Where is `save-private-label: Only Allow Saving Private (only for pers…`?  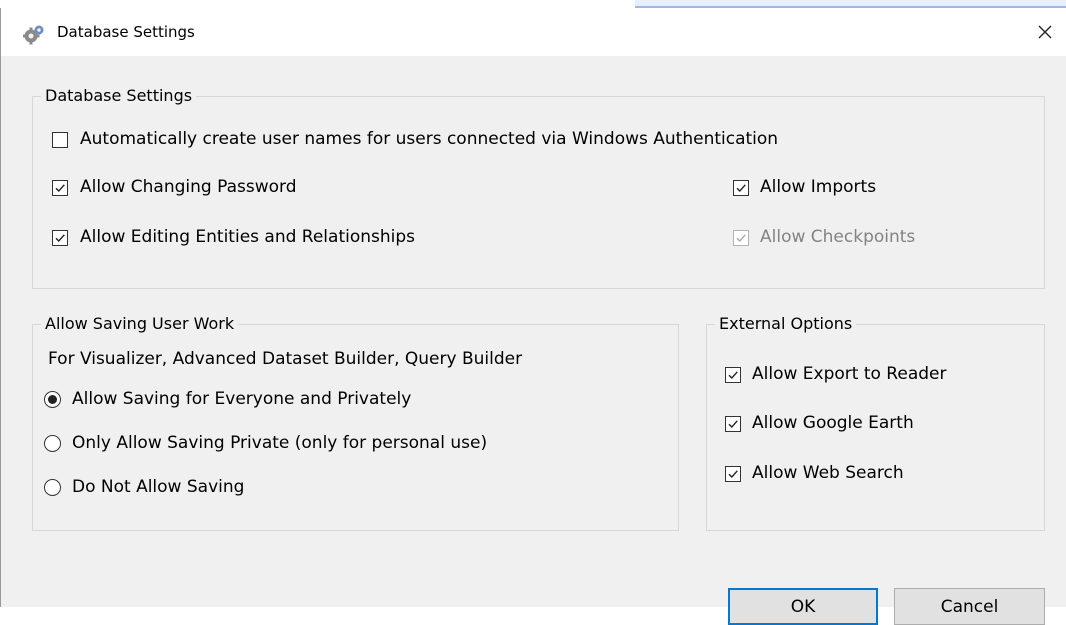
save-private-label: Only Allow Saving Private (only for pers… is located at coordinates (279, 443).